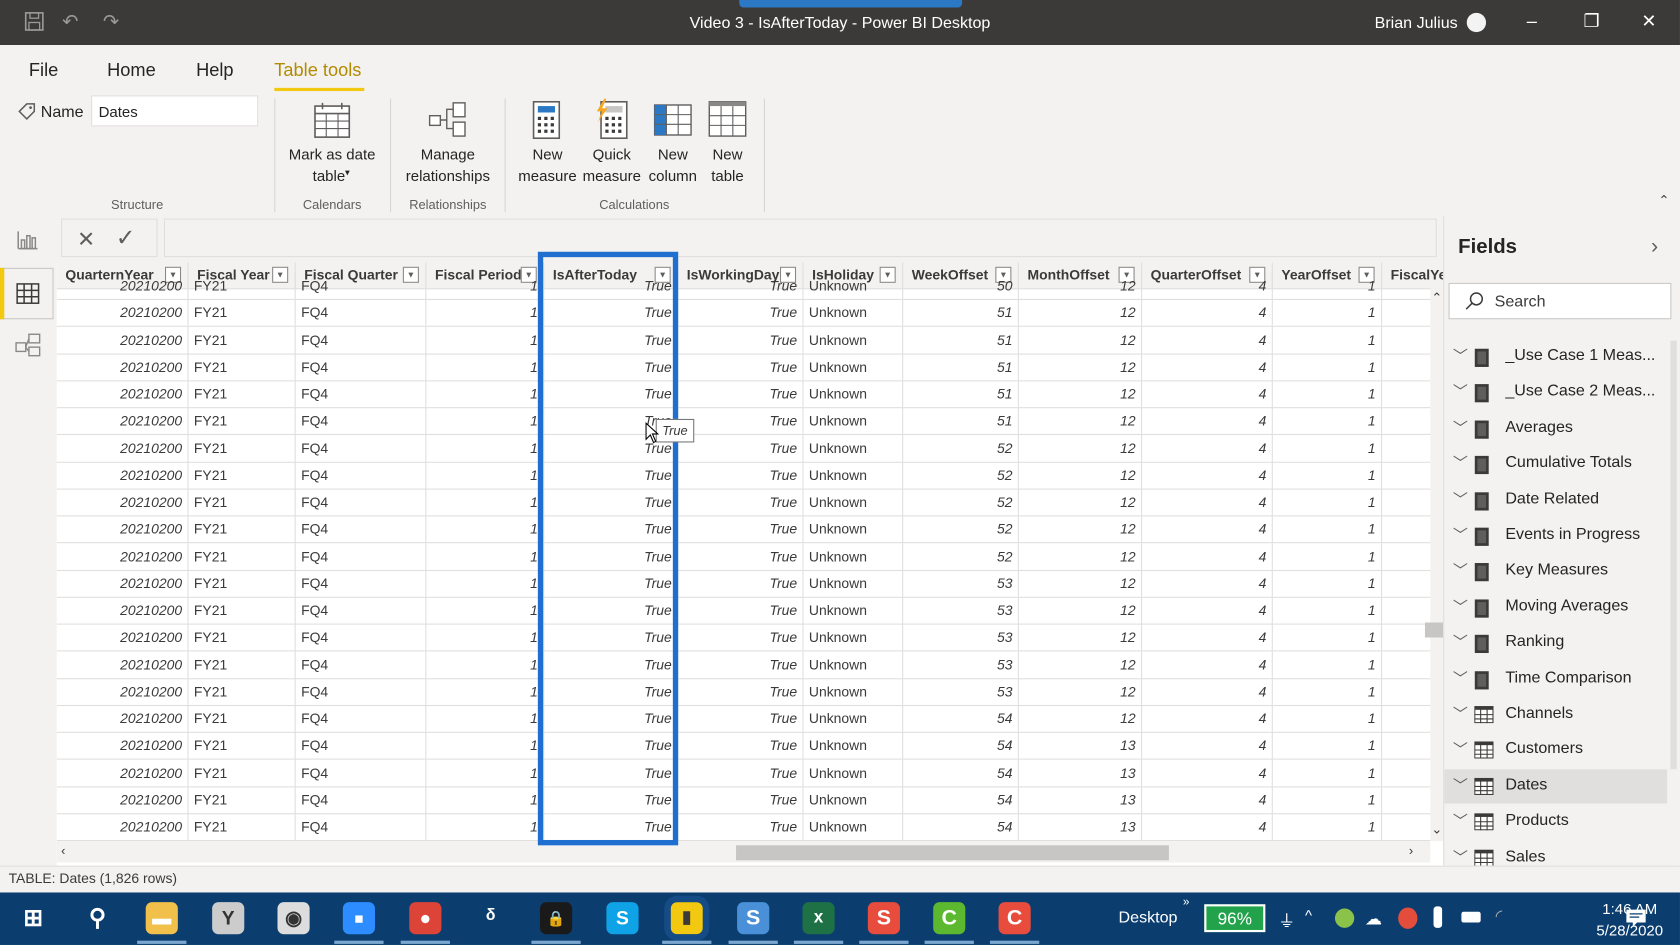  Describe the element at coordinates (961, 340) in the screenshot. I see `table-cell: 51` at that location.